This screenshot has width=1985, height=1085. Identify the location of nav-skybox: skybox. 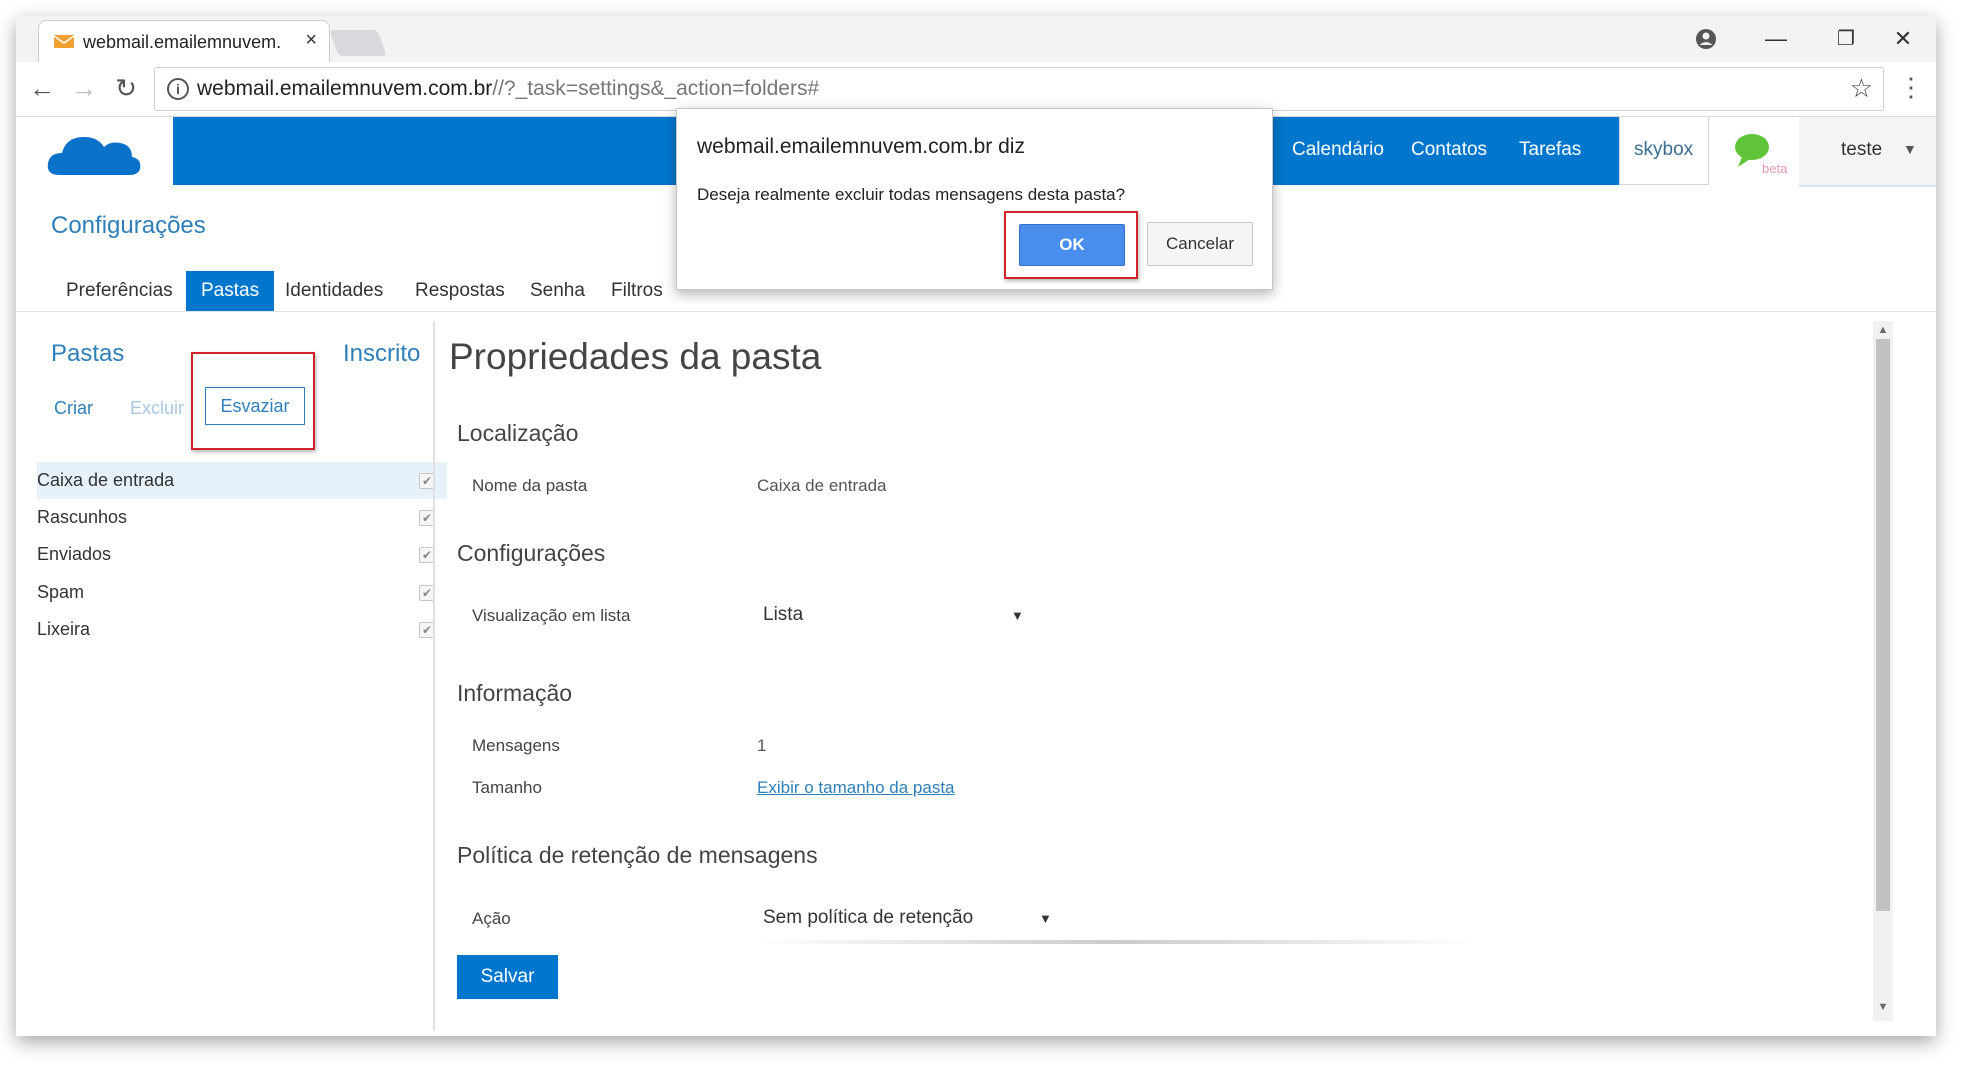
(1664, 151).